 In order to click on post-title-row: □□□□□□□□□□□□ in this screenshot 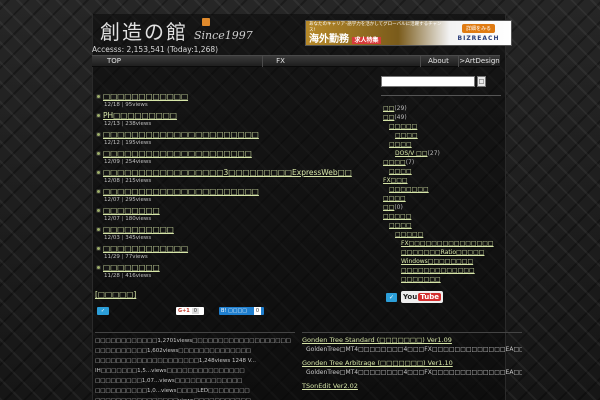, I will do `click(231, 248)`.